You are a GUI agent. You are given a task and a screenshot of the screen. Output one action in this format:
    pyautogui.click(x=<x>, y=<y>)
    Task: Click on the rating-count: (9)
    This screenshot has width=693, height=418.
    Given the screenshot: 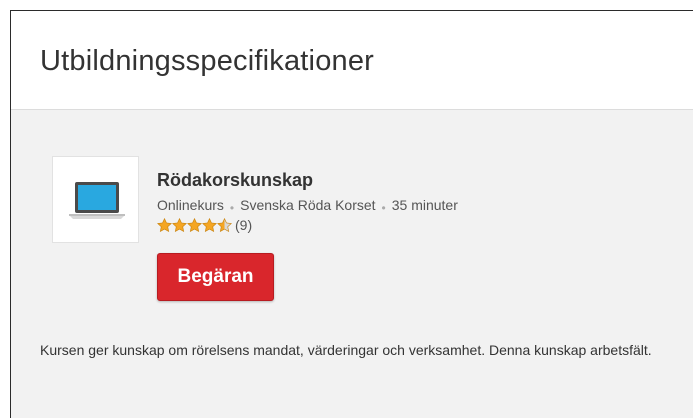 What is the action you would take?
    pyautogui.click(x=244, y=225)
    